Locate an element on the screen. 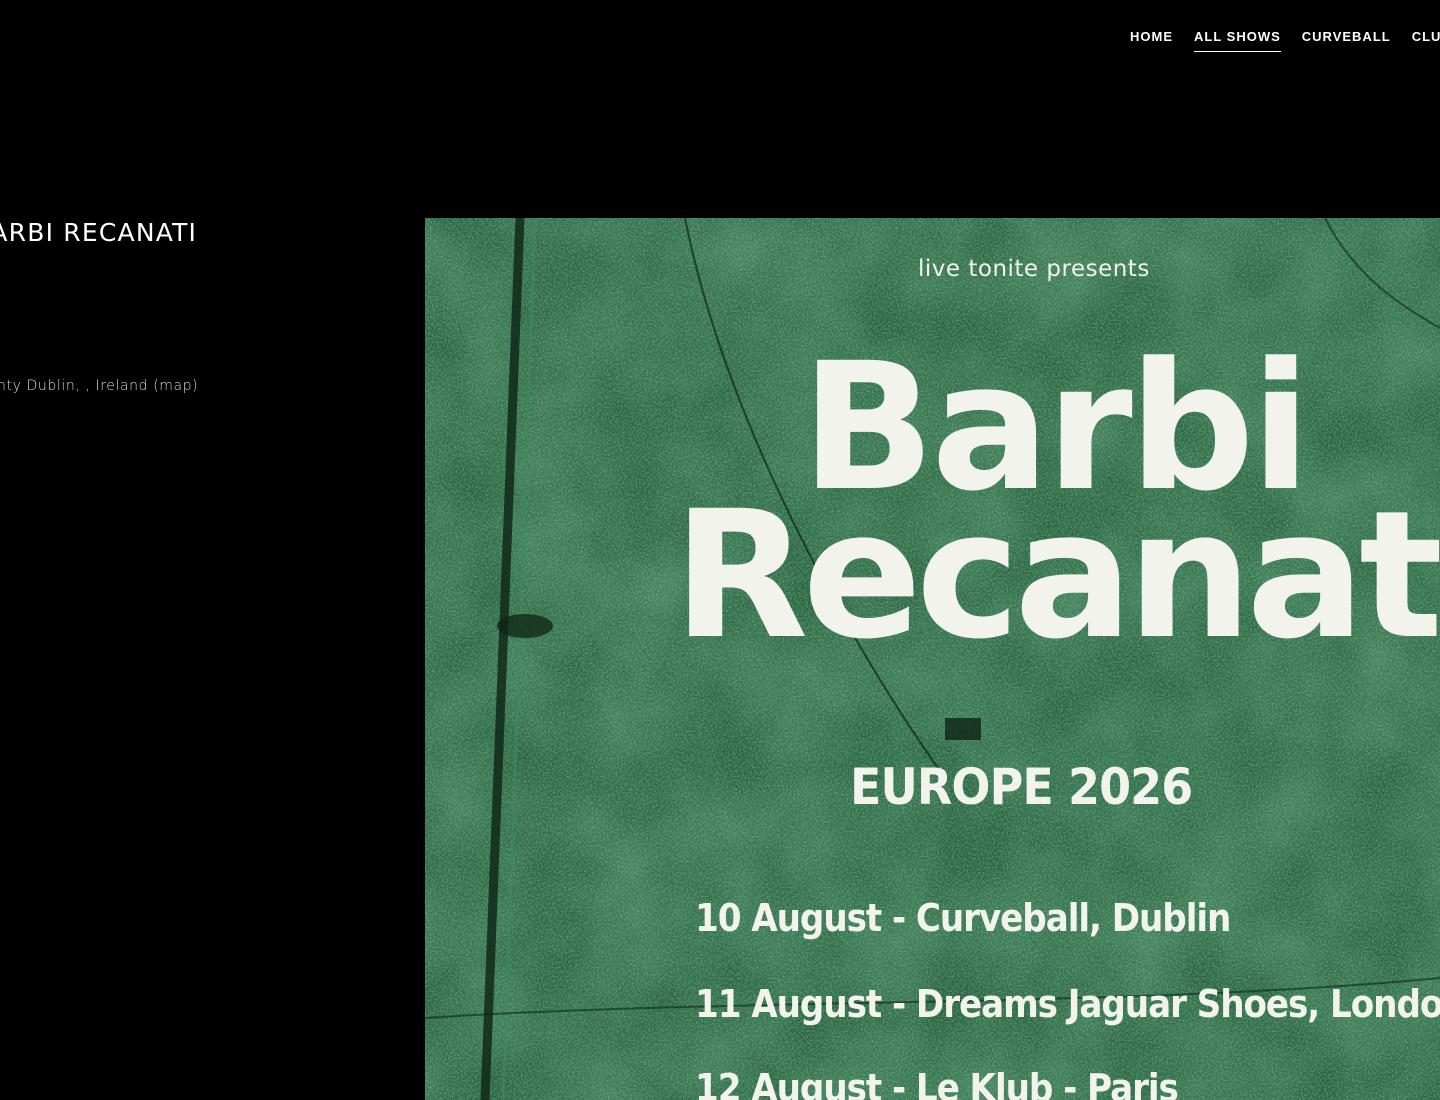  poster-date-item: 11 August - Dreams Jaguar Shoes, London is located at coordinates (1067, 1004).